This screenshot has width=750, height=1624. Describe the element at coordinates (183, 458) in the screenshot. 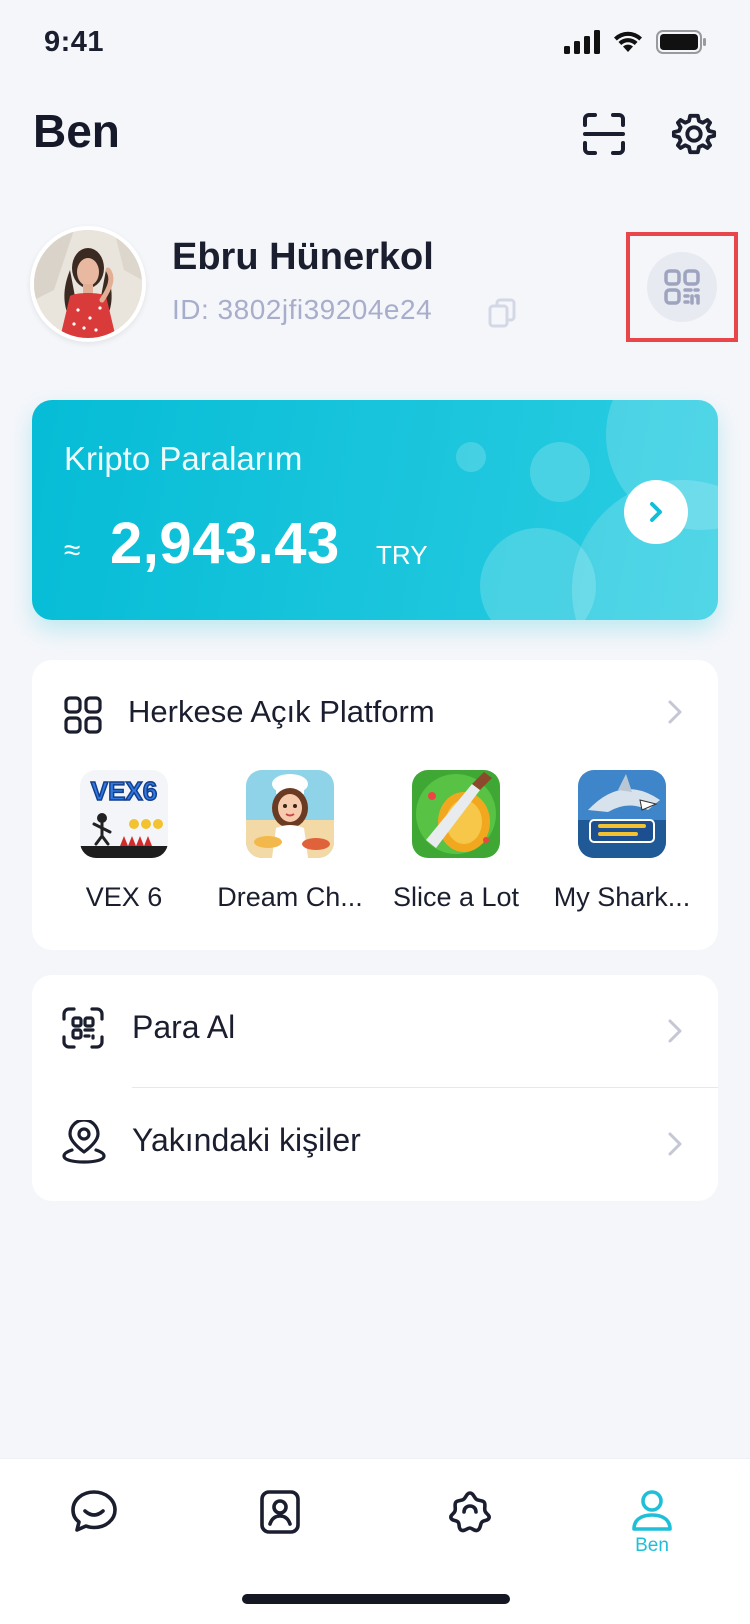

I see `crypto-label: Kripto Paralarım` at that location.